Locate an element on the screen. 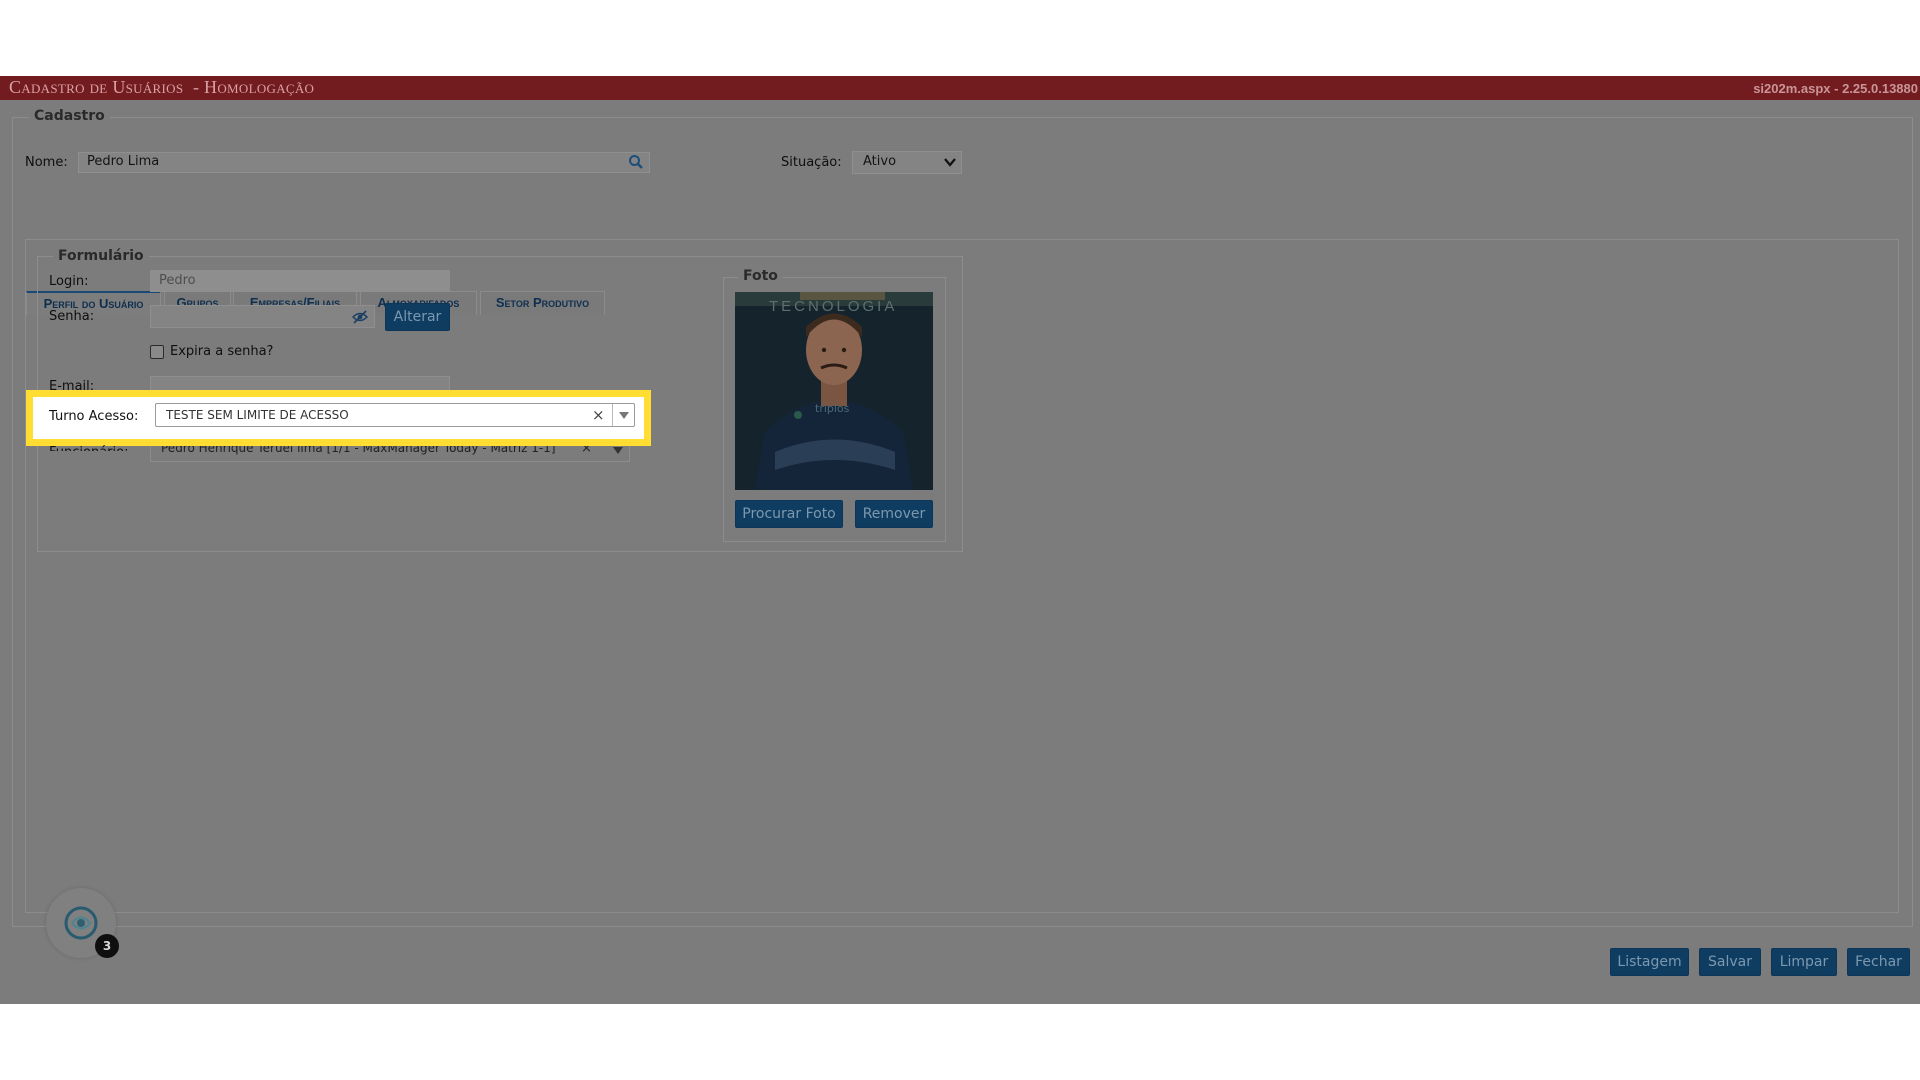 This screenshot has height=1080, width=1920. expira-checkbox is located at coordinates (157, 352).